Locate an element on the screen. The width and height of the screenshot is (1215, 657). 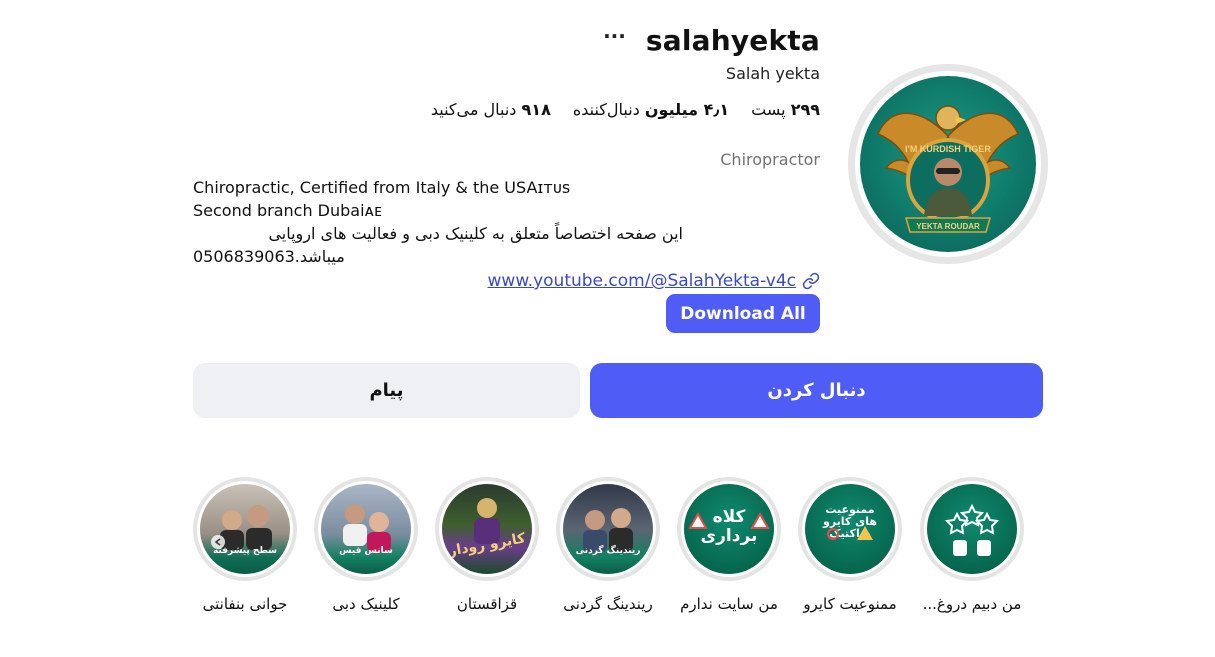
message-button: پیام is located at coordinates (386, 390).